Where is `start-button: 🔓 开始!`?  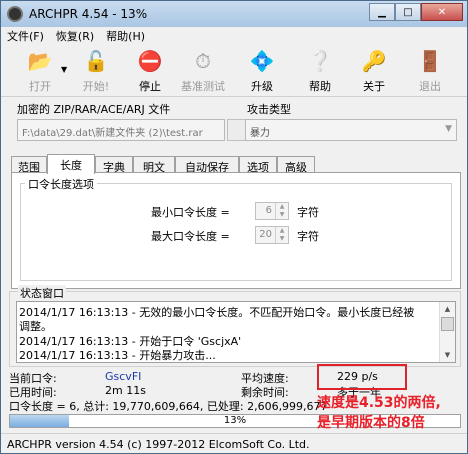
start-button: 🔓 开始! is located at coordinates (96, 71).